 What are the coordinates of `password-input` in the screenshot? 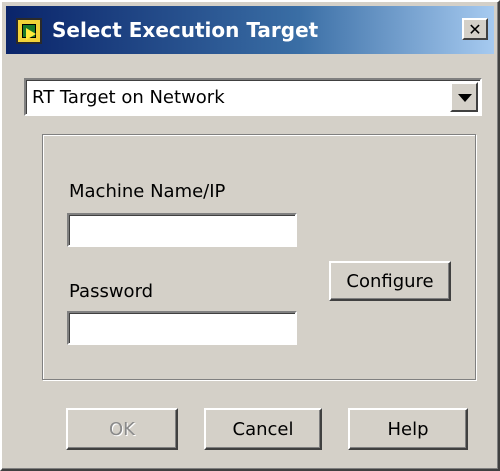 It's located at (182, 328).